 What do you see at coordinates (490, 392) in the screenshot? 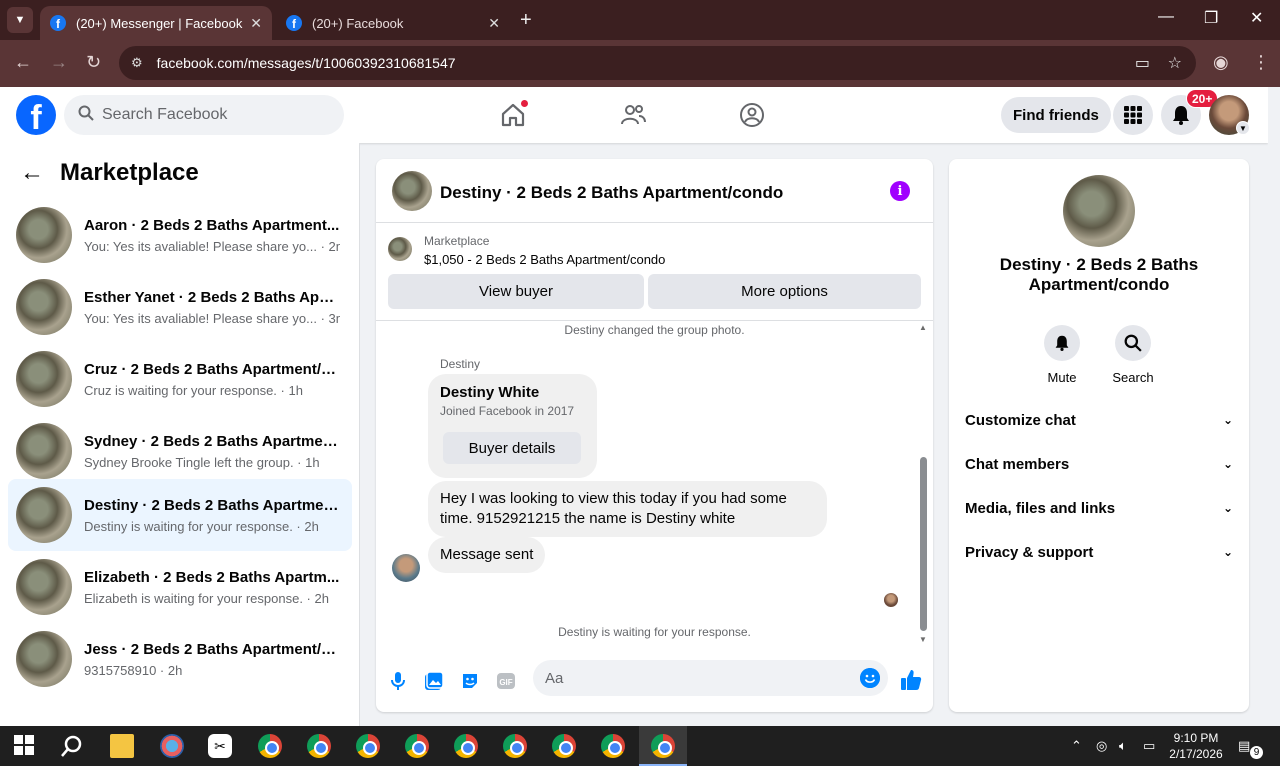
I see `buyer-name: Destiny White` at bounding box center [490, 392].